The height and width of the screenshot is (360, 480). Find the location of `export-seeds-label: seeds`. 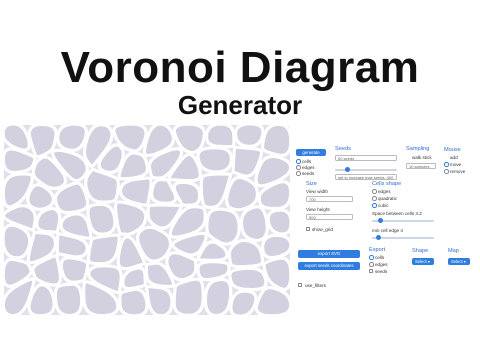

export-seeds-label: seeds is located at coordinates (381, 271).